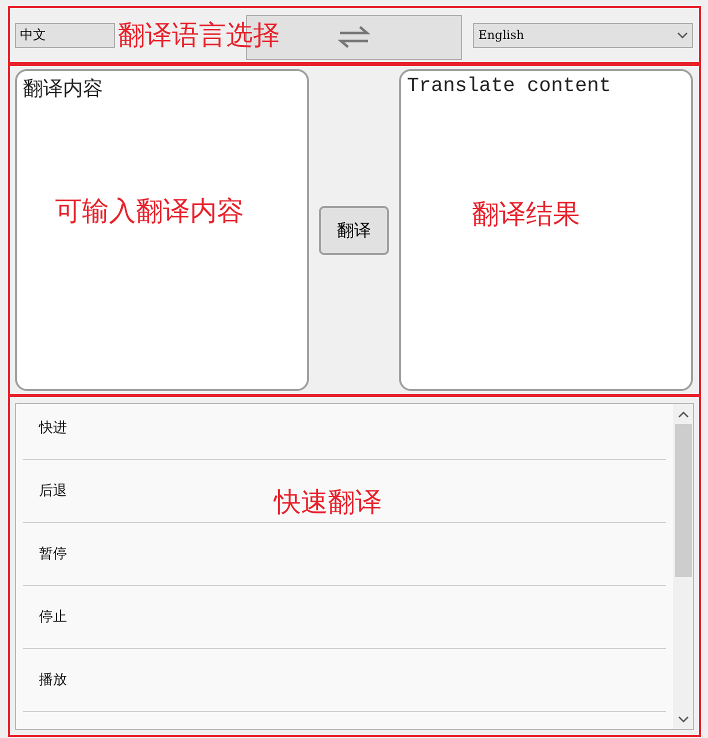  What do you see at coordinates (65, 35) in the screenshot?
I see `source-language-dropdown: 中文` at bounding box center [65, 35].